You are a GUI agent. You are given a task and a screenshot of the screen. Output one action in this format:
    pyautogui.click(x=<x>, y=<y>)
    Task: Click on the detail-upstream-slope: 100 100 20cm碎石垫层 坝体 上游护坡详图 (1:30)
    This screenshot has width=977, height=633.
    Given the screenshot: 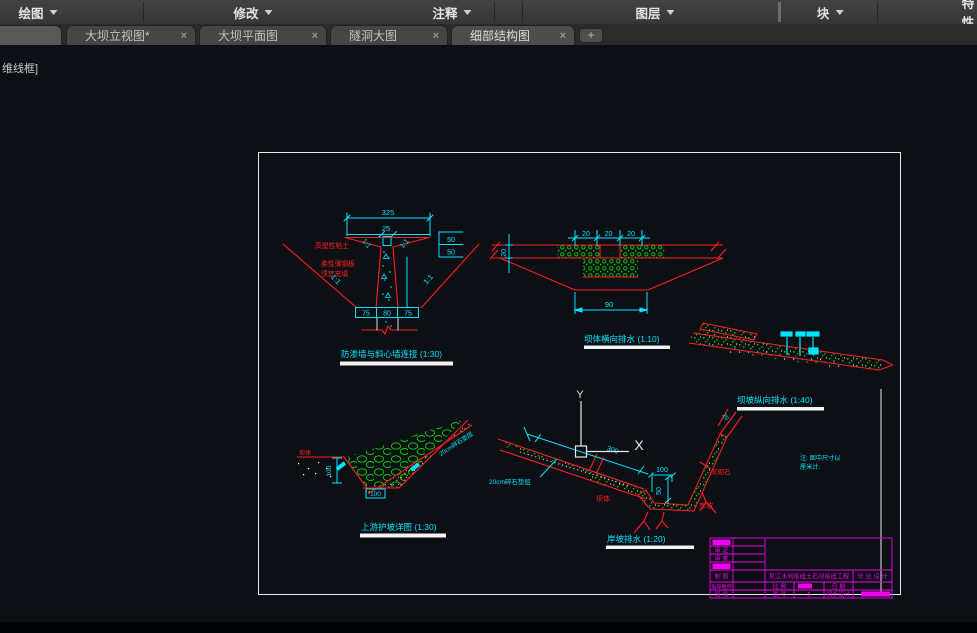 What is the action you would take?
    pyautogui.click(x=386, y=478)
    